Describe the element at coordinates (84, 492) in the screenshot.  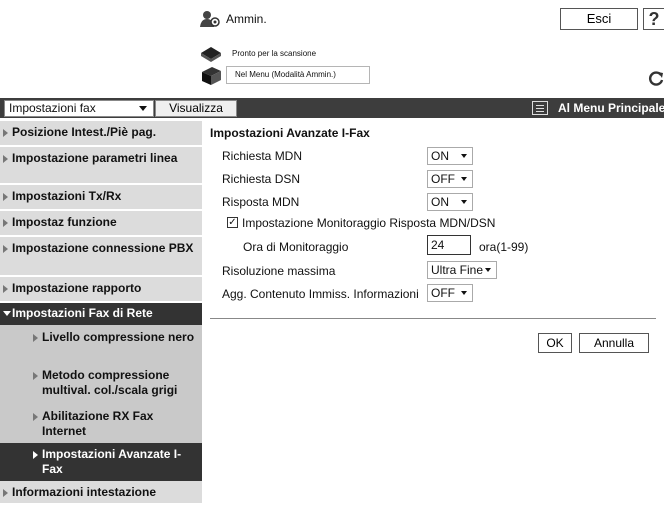
I see `sidebar-item-label: Informazioni intestazione` at that location.